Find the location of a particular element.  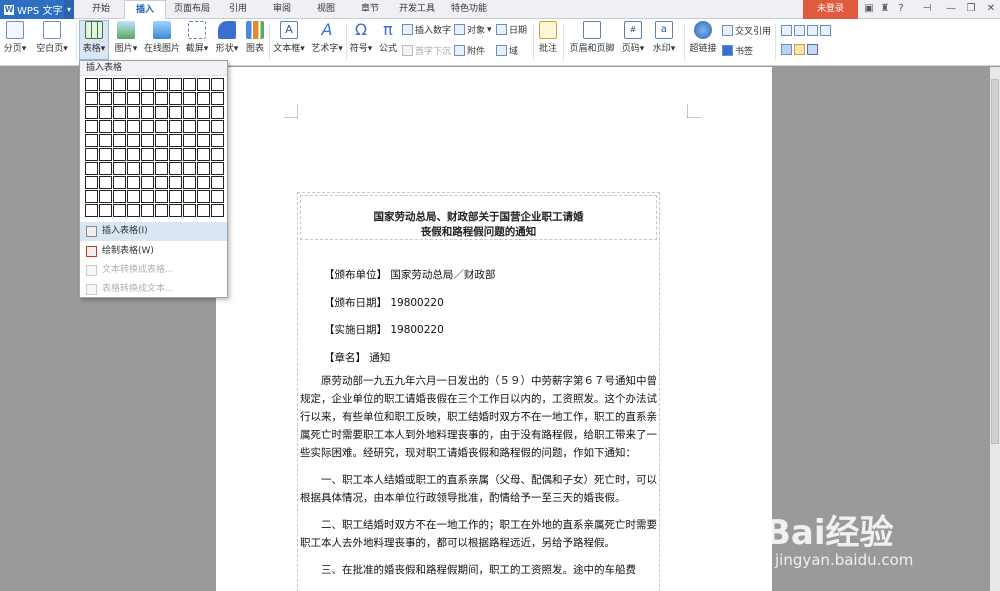

tab-home: 开始 is located at coordinates (101, 9).